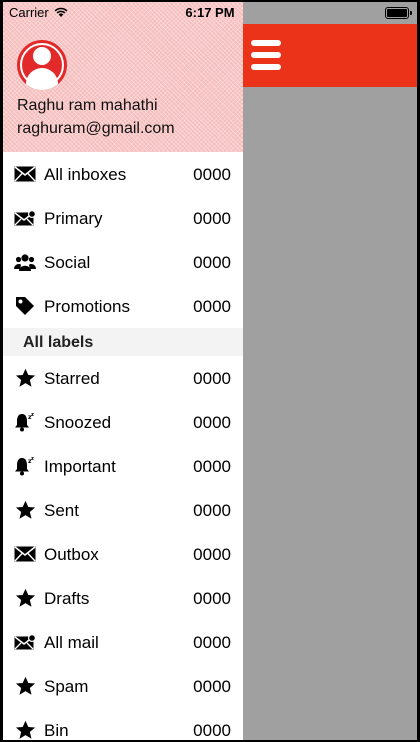 This screenshot has width=420, height=742. I want to click on menu-item-starred: Starred 0000, so click(123, 378).